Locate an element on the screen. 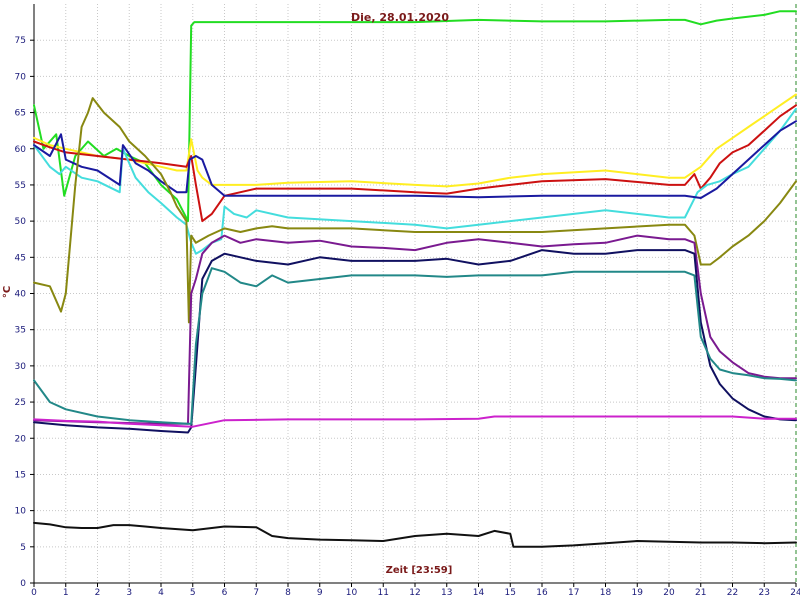 This screenshot has height=604, width=800. y-tick-labels: 0 5 10 15 20 25 30 35 40 45 50 55 60 65 70 75 is located at coordinates (21, 312).